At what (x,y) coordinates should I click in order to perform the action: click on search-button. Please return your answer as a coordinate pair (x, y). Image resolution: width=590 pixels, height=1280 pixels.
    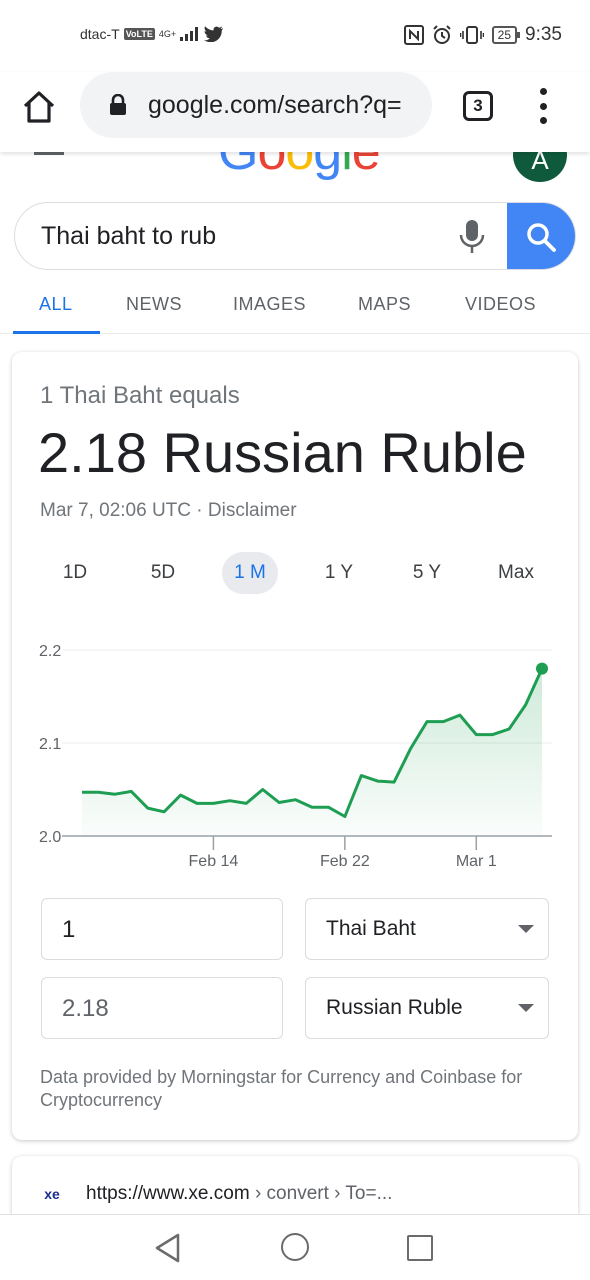
    Looking at the image, I should click on (541, 236).